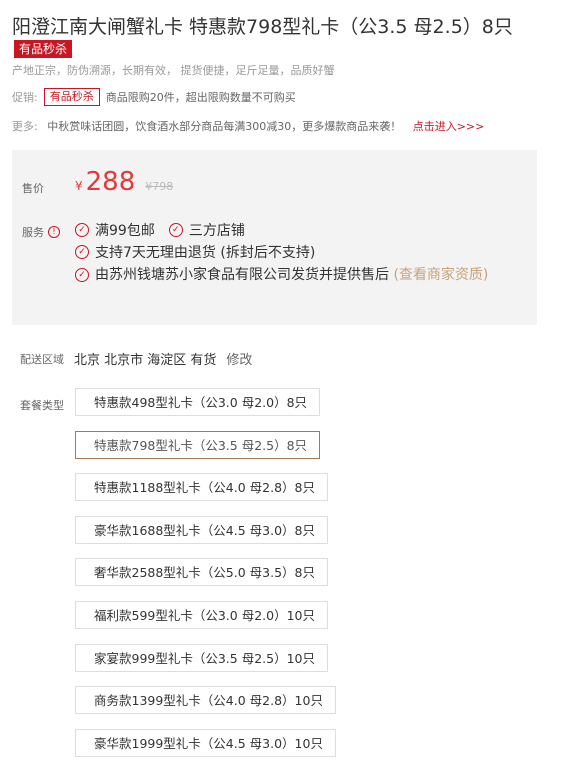 The width and height of the screenshot is (562, 767). I want to click on edit-region-link: 修改, so click(239, 358).